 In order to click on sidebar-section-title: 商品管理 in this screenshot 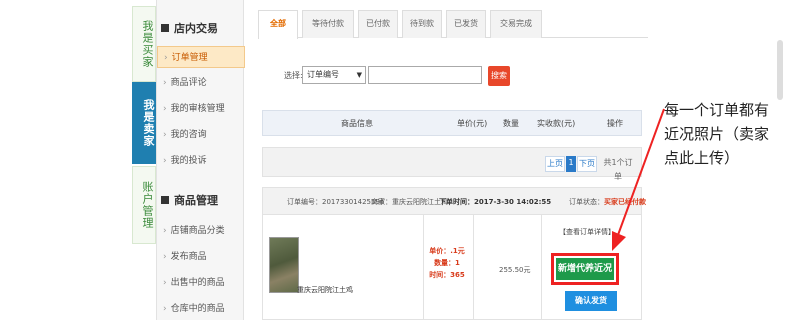, I will do `click(196, 200)`.